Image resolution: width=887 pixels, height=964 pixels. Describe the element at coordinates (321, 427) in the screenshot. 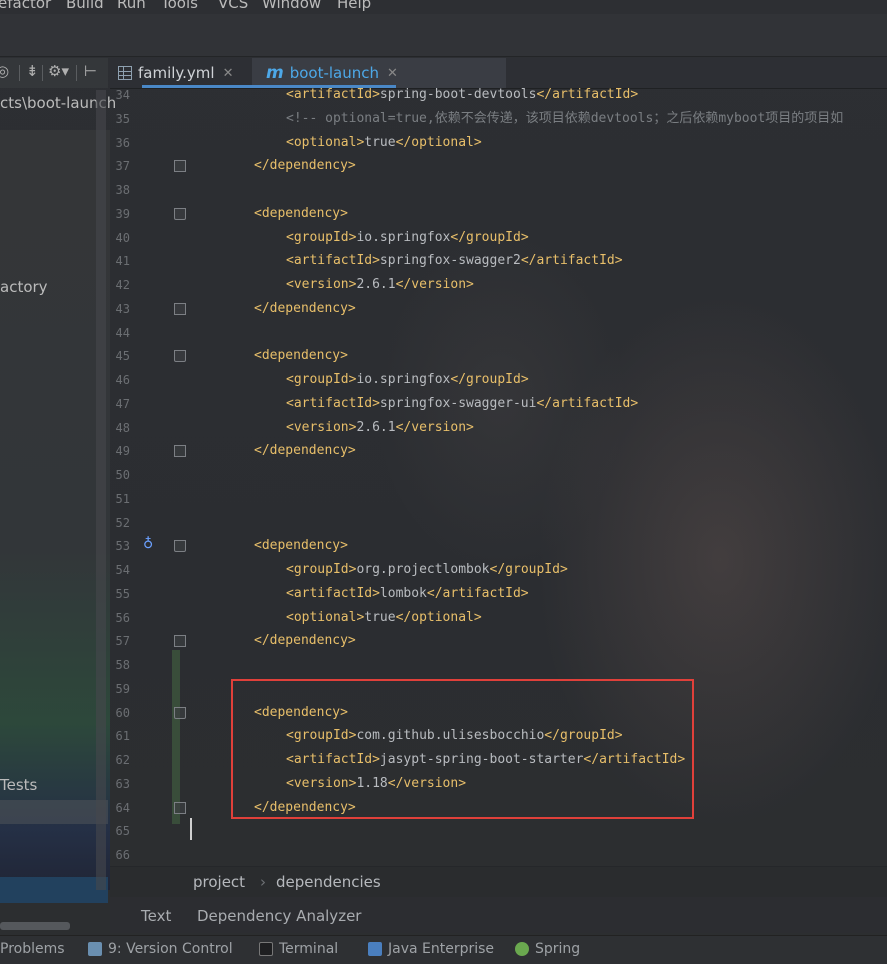

I see `xml-tag: <version>` at that location.